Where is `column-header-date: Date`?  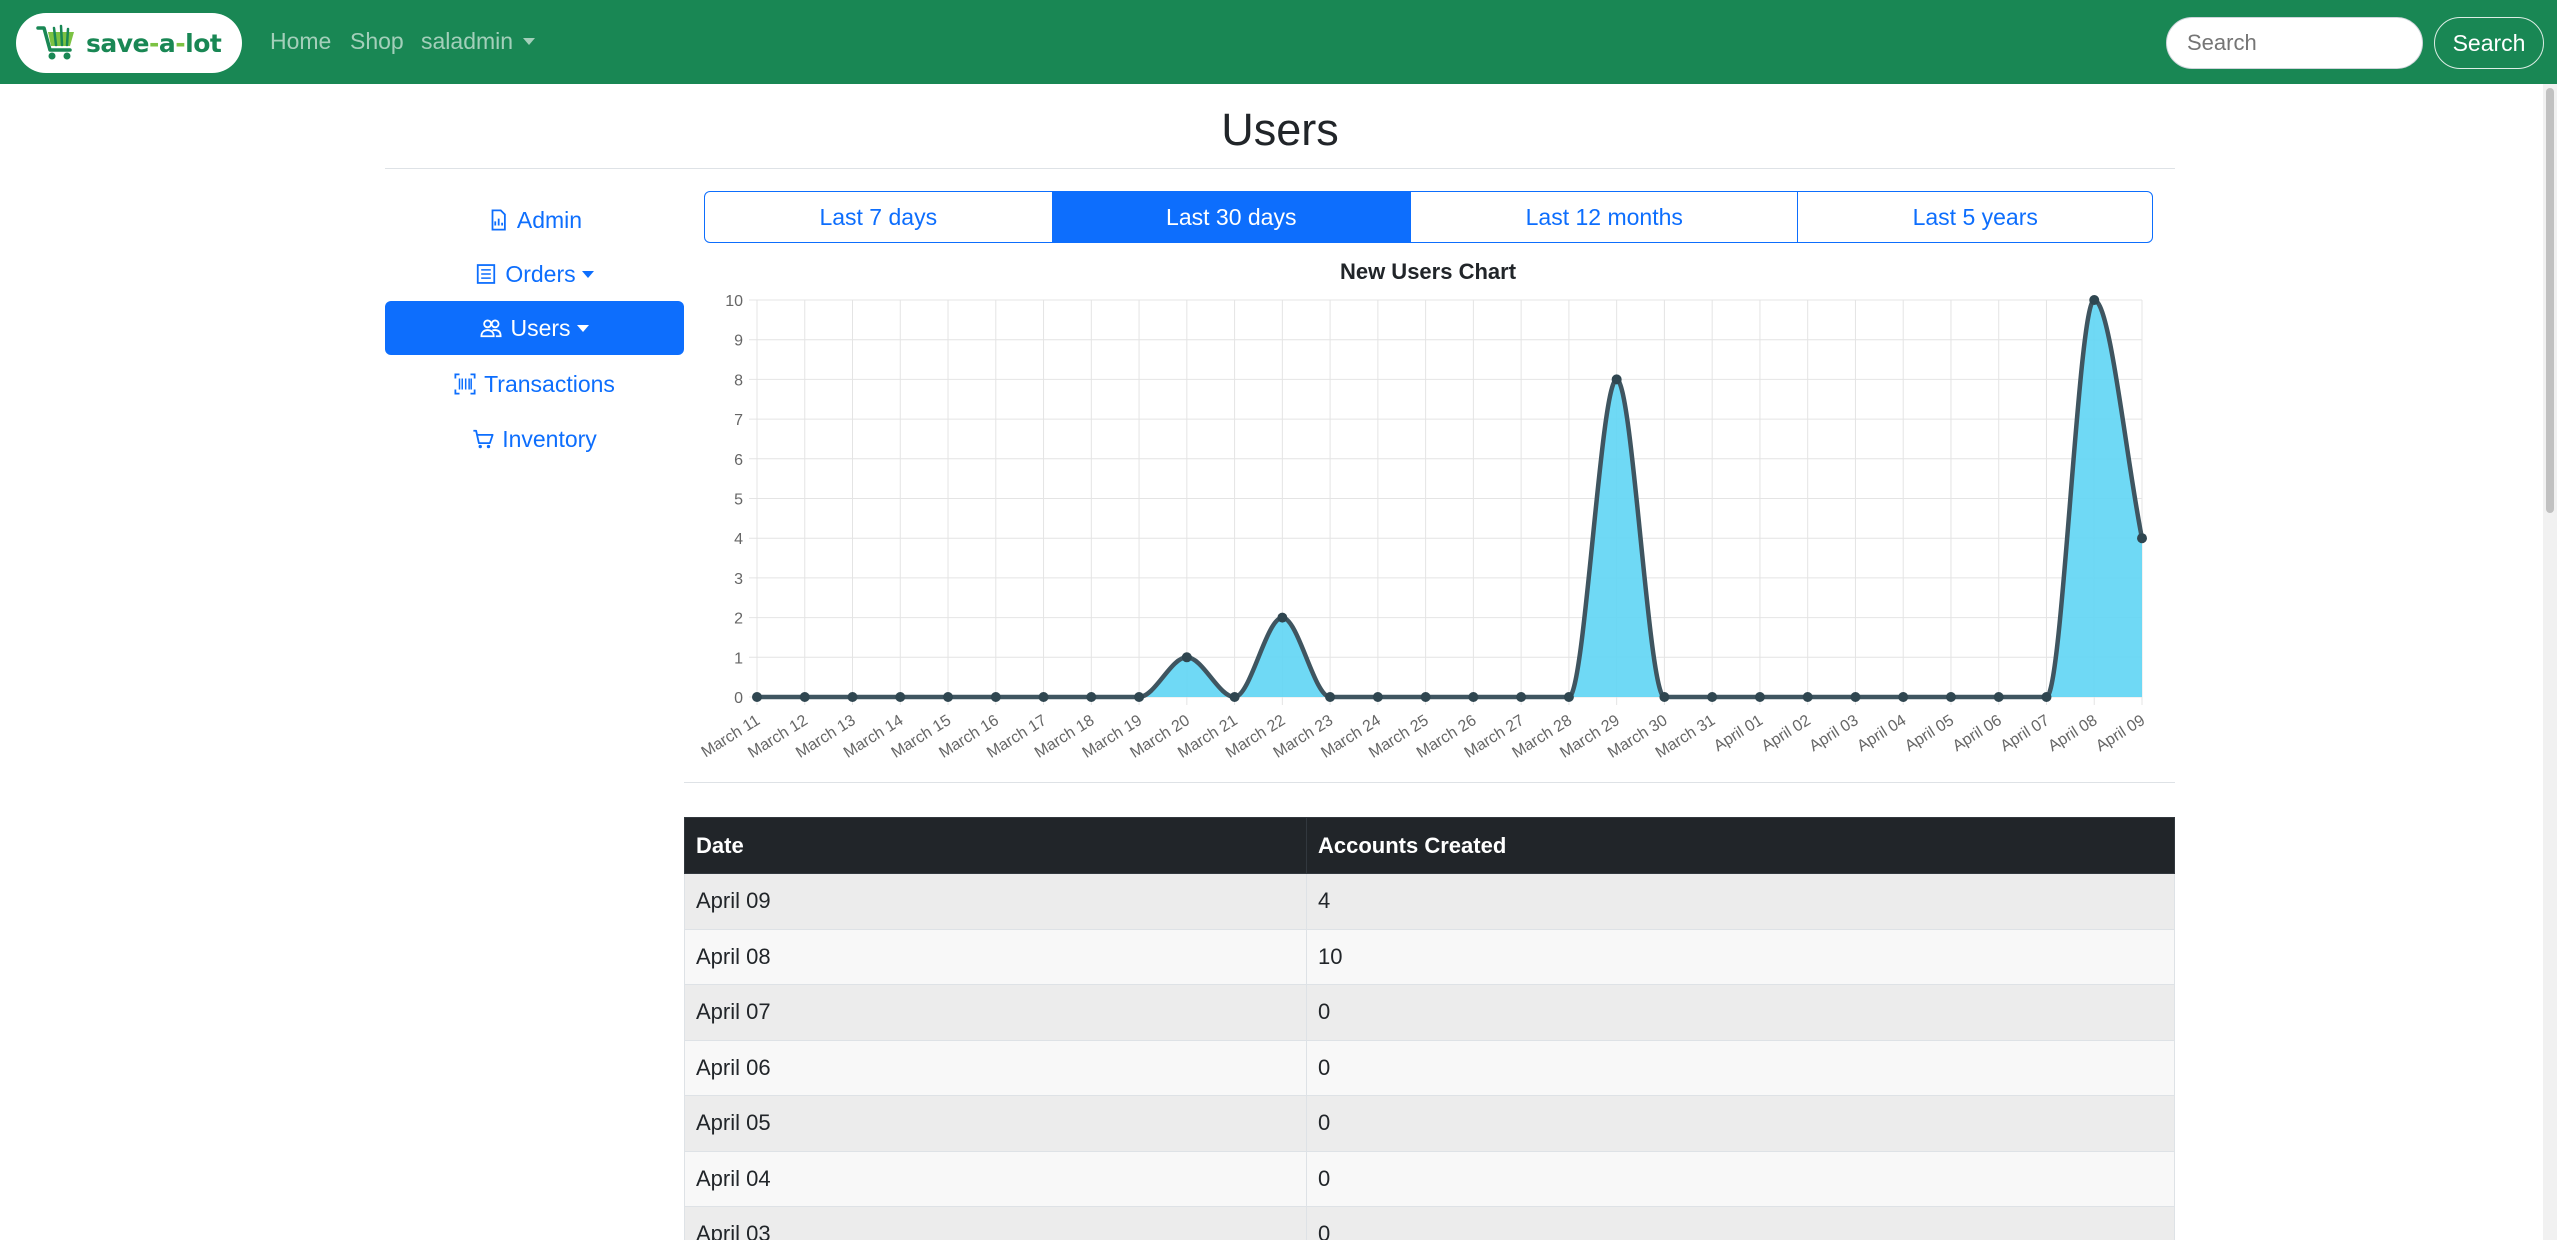
column-header-date: Date is located at coordinates (995, 845).